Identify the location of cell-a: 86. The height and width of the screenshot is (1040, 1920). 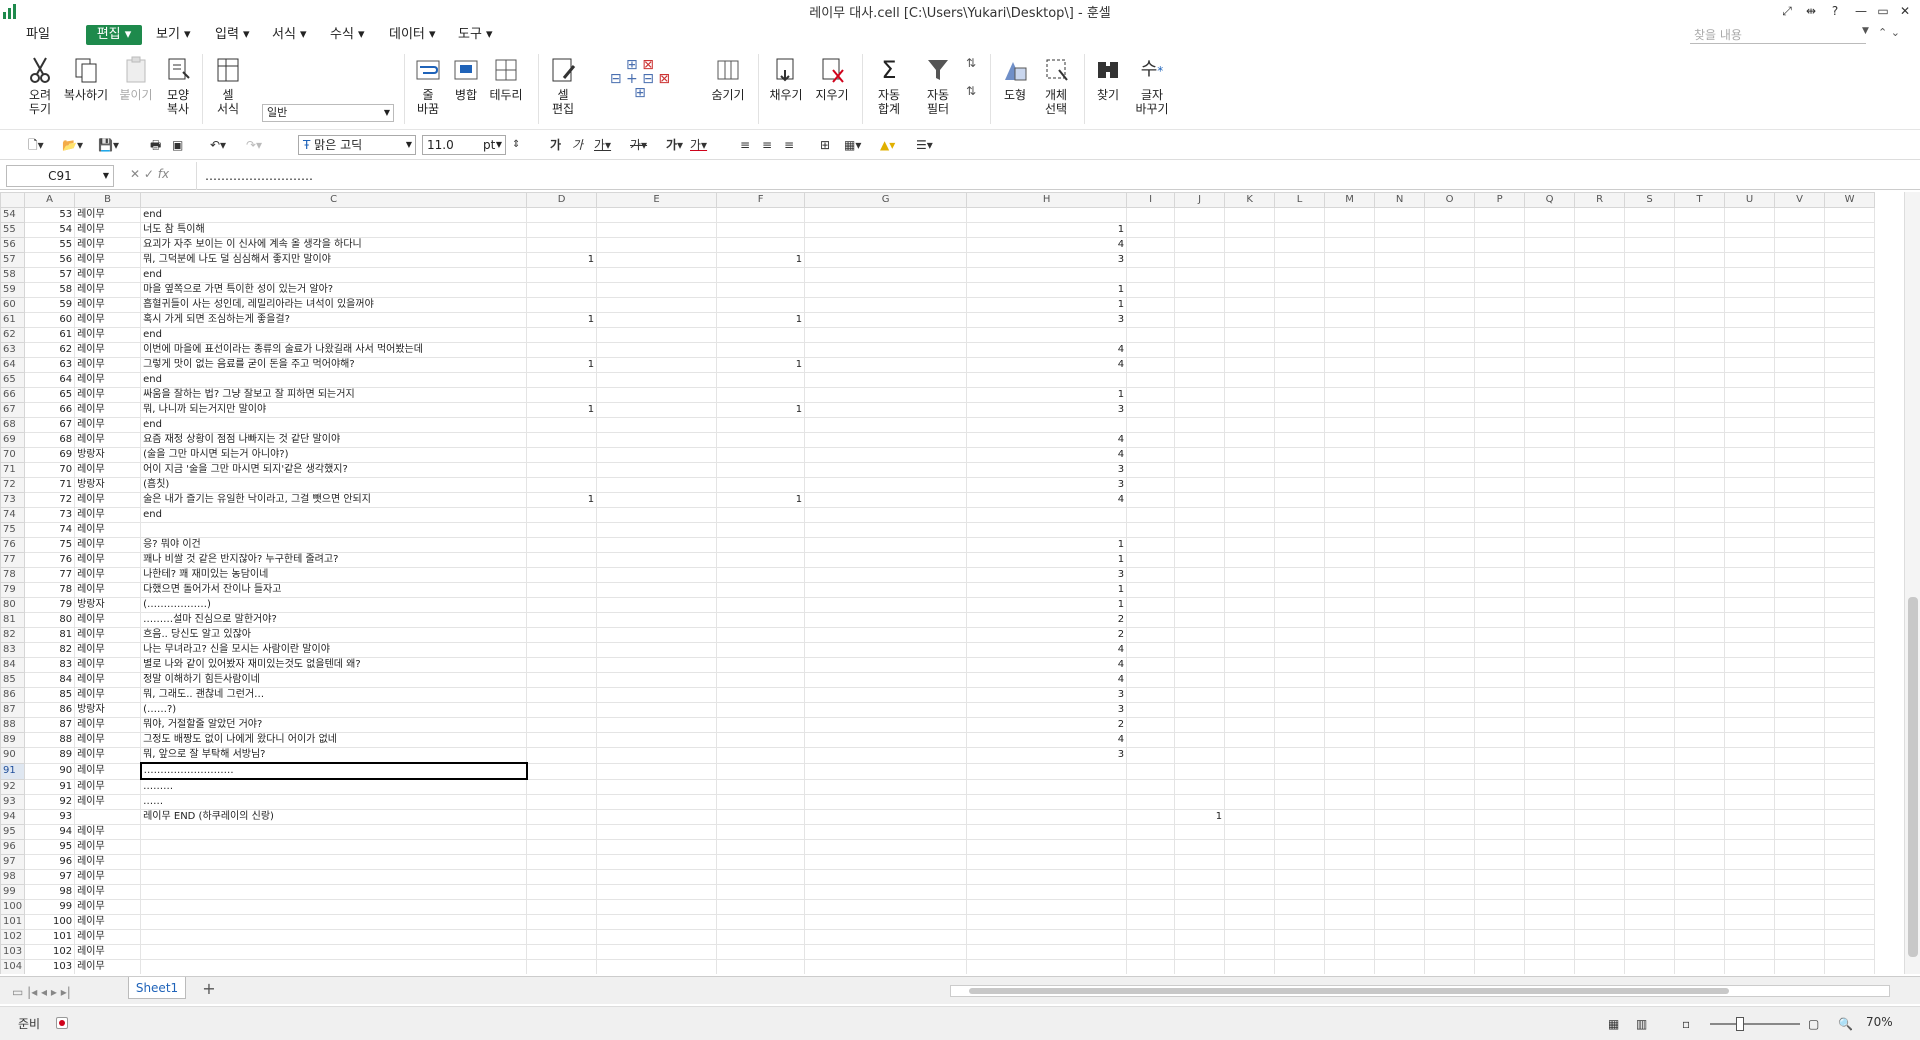
(50, 710).